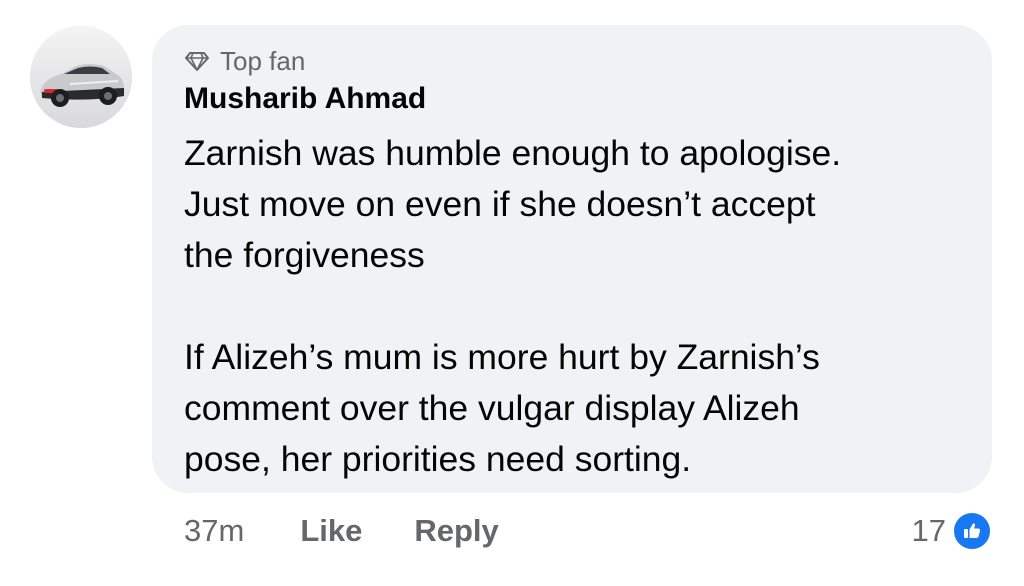 This screenshot has height=586, width=1024. I want to click on sports-car-avatar-image, so click(81, 77).